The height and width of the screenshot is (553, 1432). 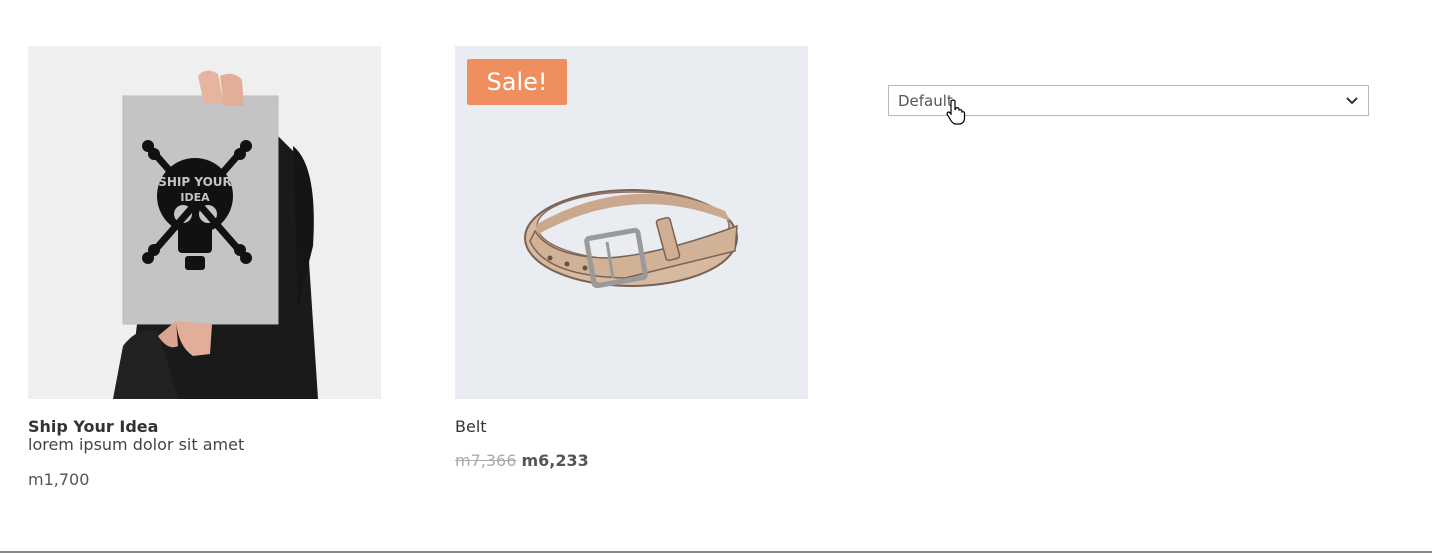 I want to click on hand-cursor-icon, so click(x=956, y=112).